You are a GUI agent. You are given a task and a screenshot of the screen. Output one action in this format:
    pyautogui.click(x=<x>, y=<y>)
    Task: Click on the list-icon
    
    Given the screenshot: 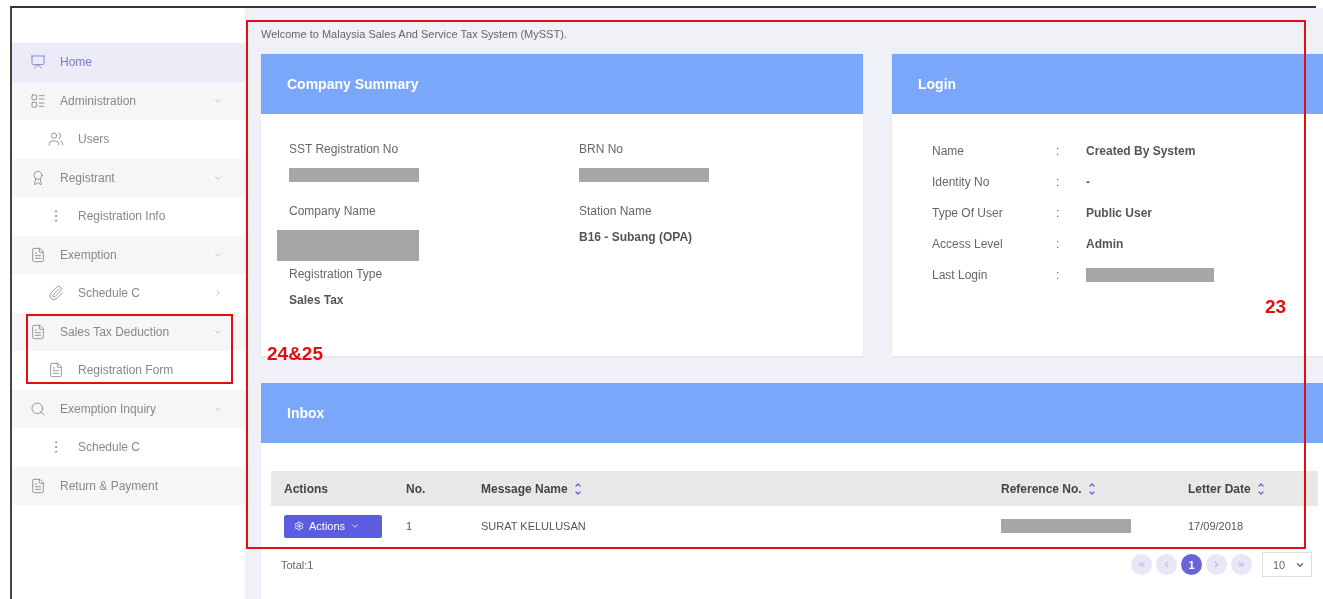 What is the action you would take?
    pyautogui.click(x=38, y=100)
    